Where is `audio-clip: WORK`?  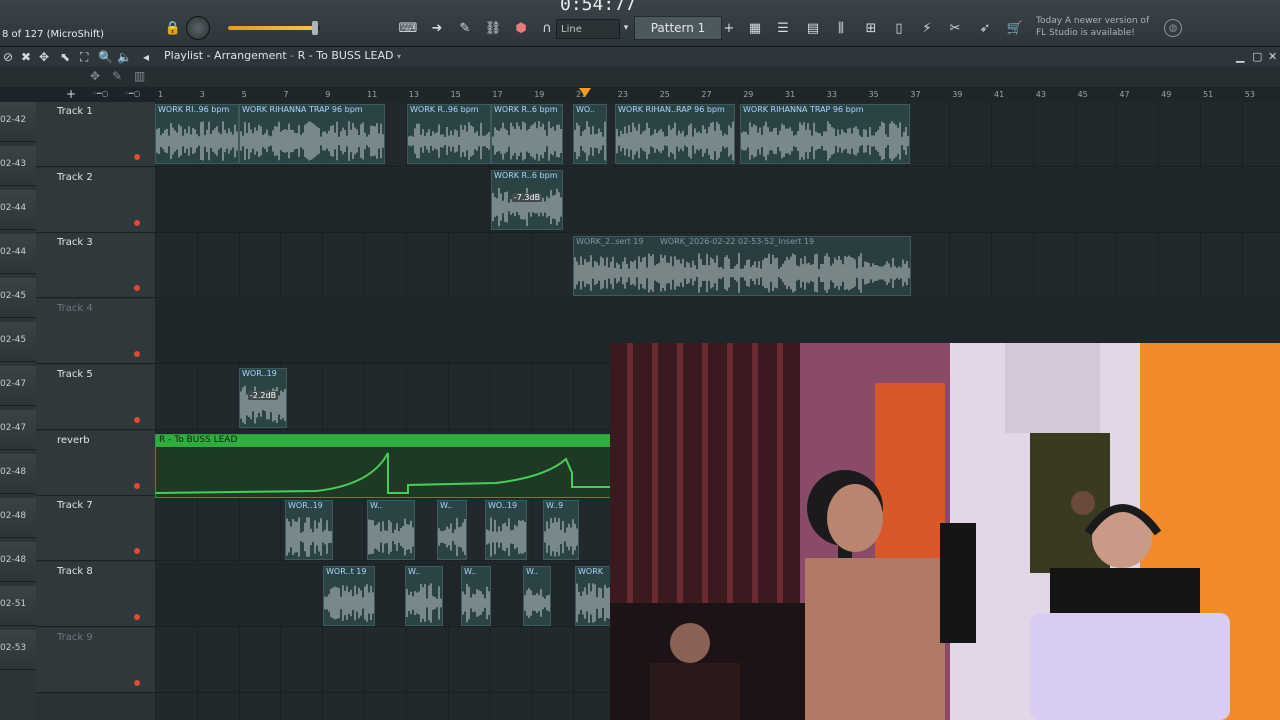 audio-clip: WORK is located at coordinates (593, 596).